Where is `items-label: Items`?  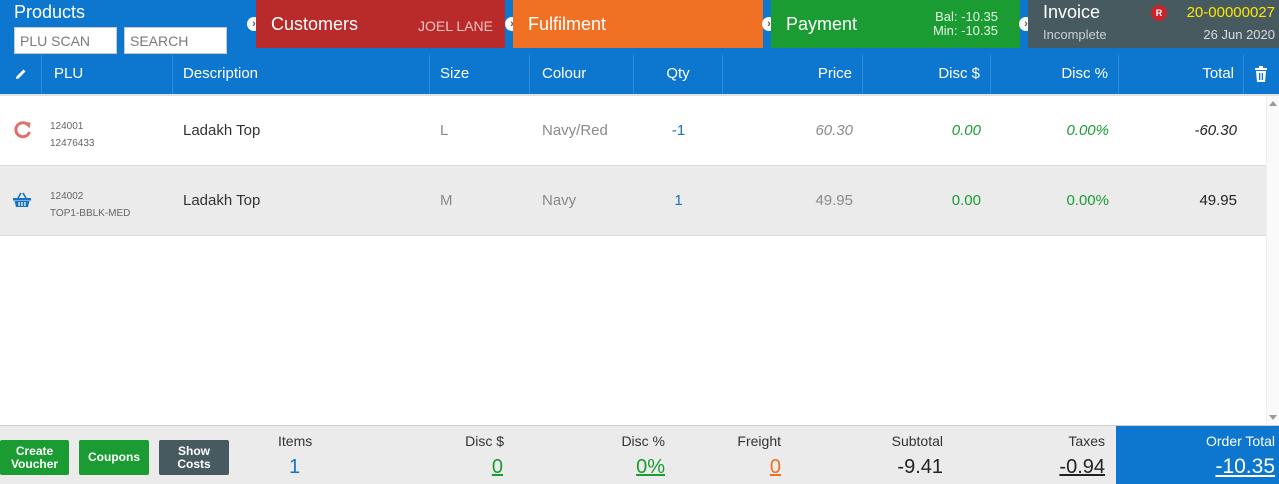 items-label: Items is located at coordinates (295, 441).